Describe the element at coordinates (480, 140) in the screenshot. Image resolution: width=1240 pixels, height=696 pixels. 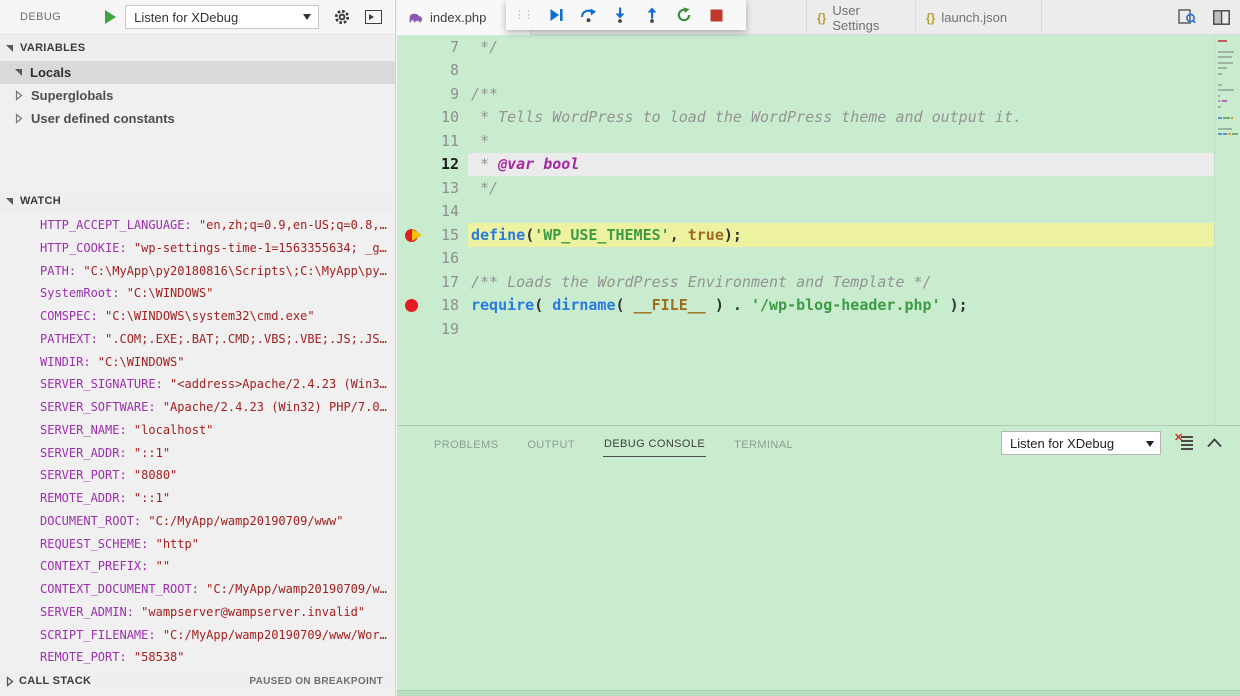
I see `code-text: *` at that location.